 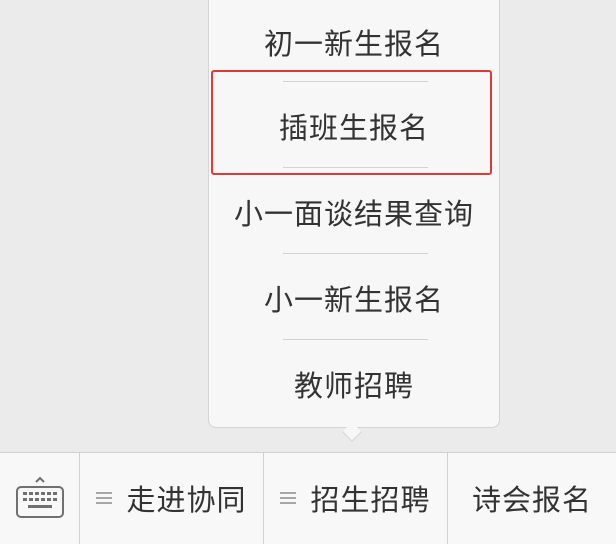 I want to click on menu-item-label: 诗会报名, so click(x=531, y=500).